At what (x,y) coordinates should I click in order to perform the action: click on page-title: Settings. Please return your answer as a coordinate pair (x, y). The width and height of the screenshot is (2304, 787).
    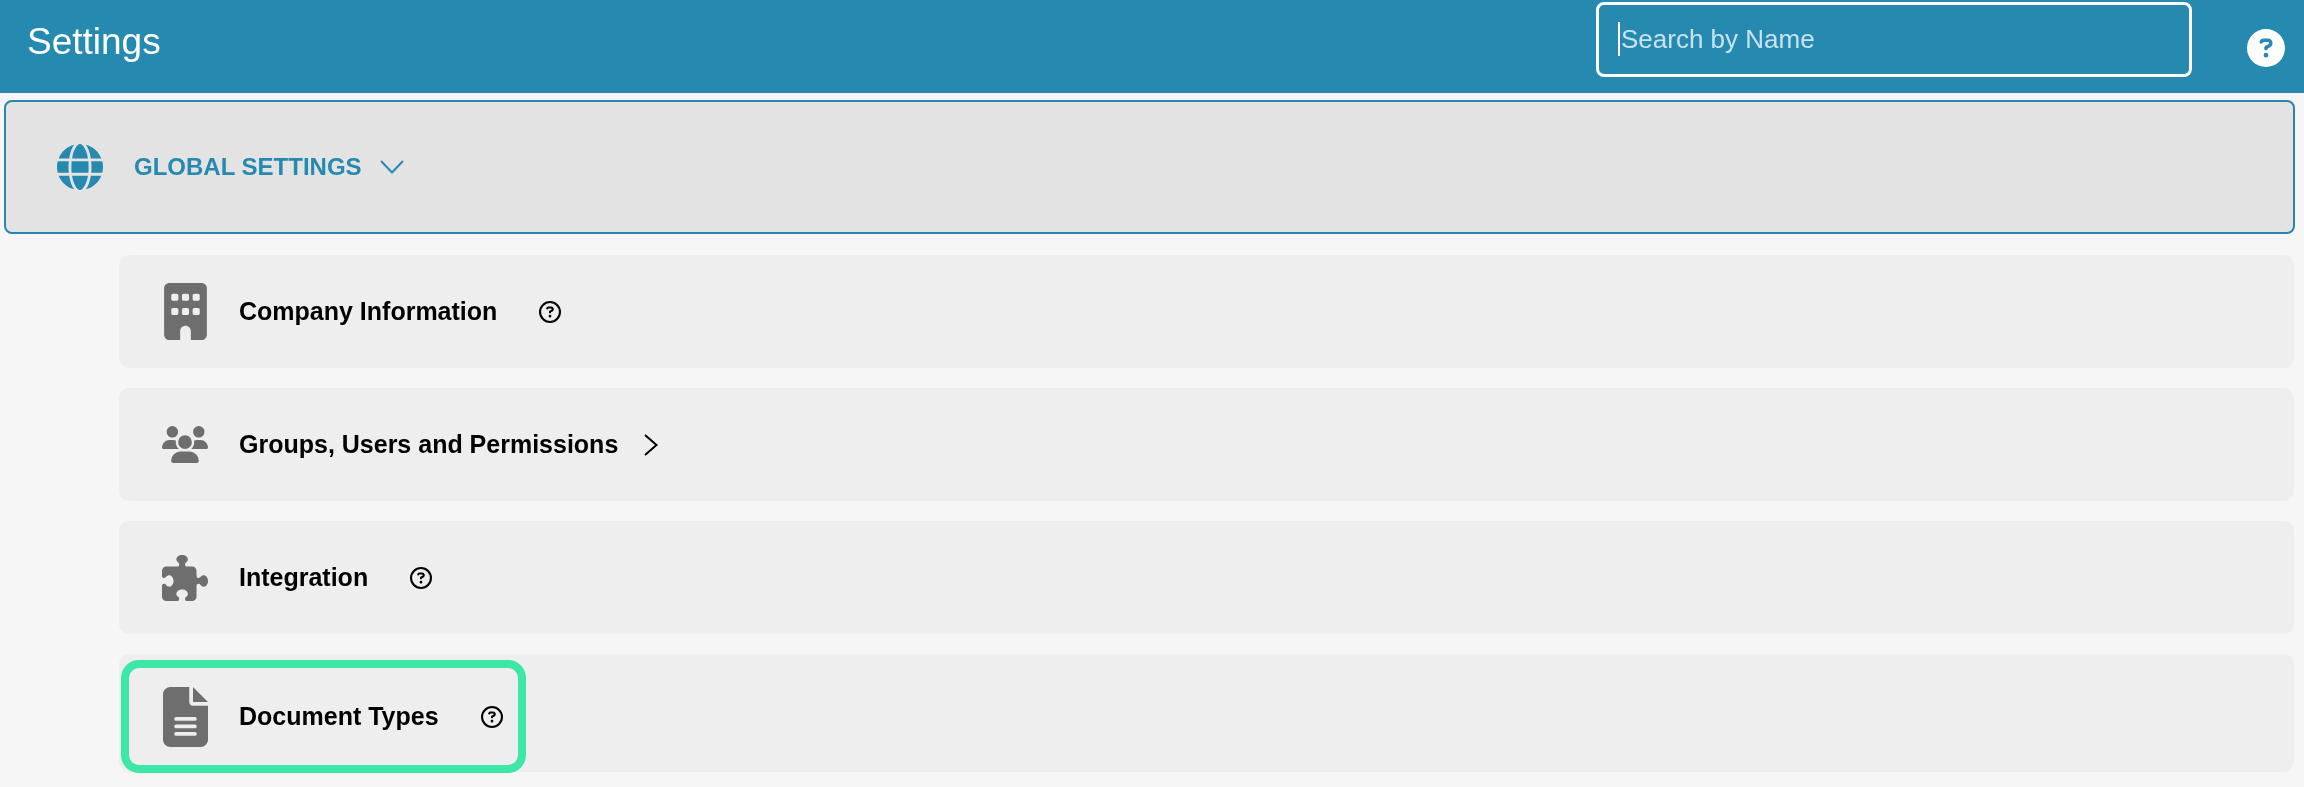
    Looking at the image, I should click on (94, 42).